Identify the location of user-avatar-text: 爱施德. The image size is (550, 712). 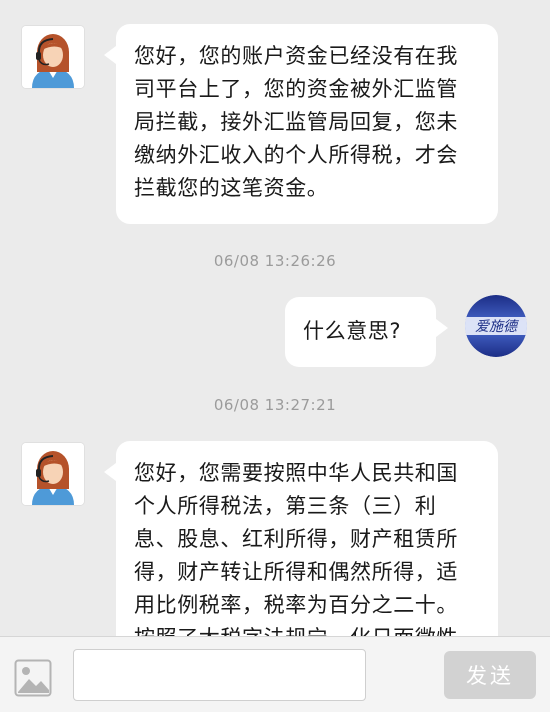
(497, 327).